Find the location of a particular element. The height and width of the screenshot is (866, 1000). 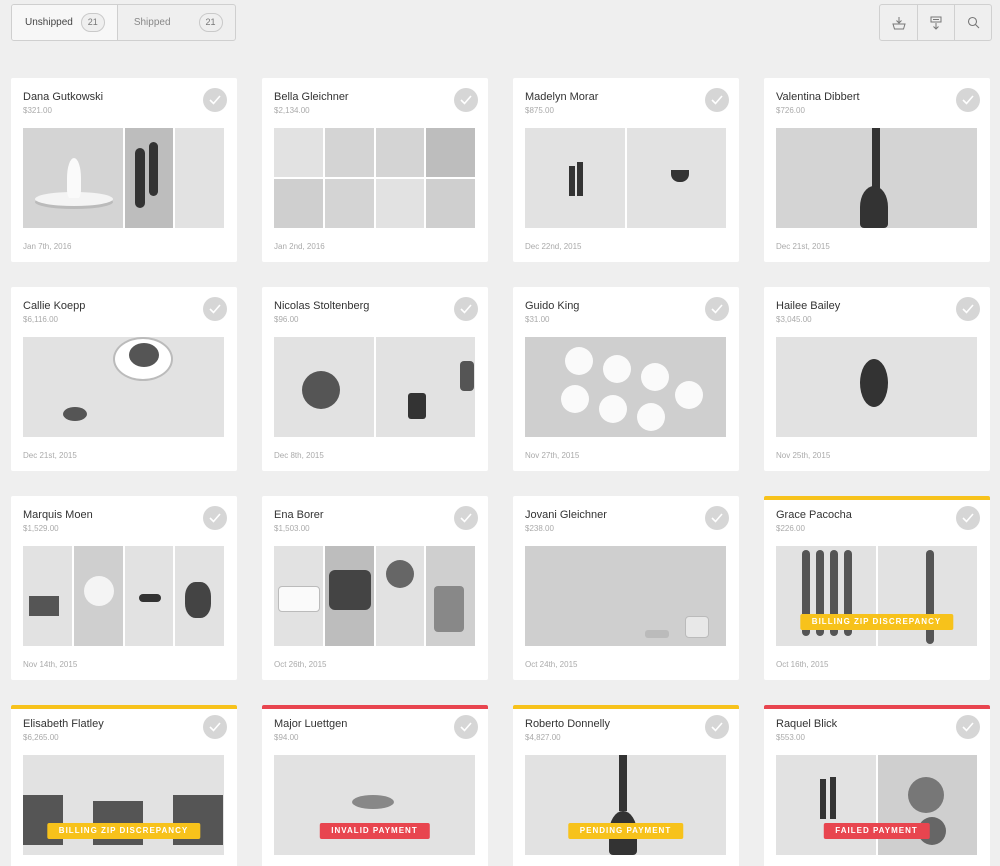

order-total: $94.00 is located at coordinates (286, 737).